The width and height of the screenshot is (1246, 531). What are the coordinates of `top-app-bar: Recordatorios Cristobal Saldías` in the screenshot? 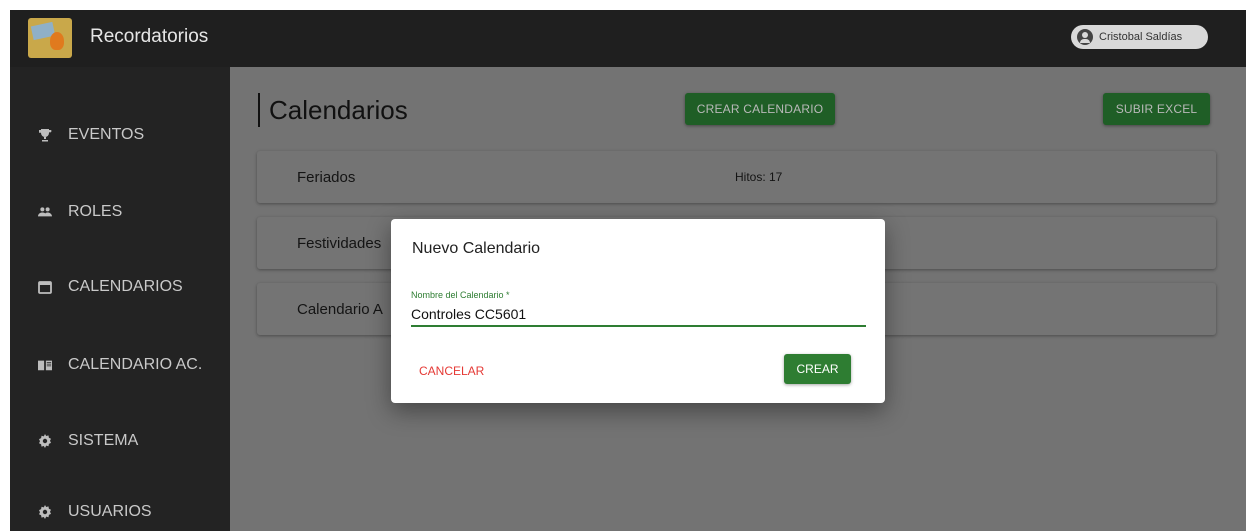 It's located at (628, 38).